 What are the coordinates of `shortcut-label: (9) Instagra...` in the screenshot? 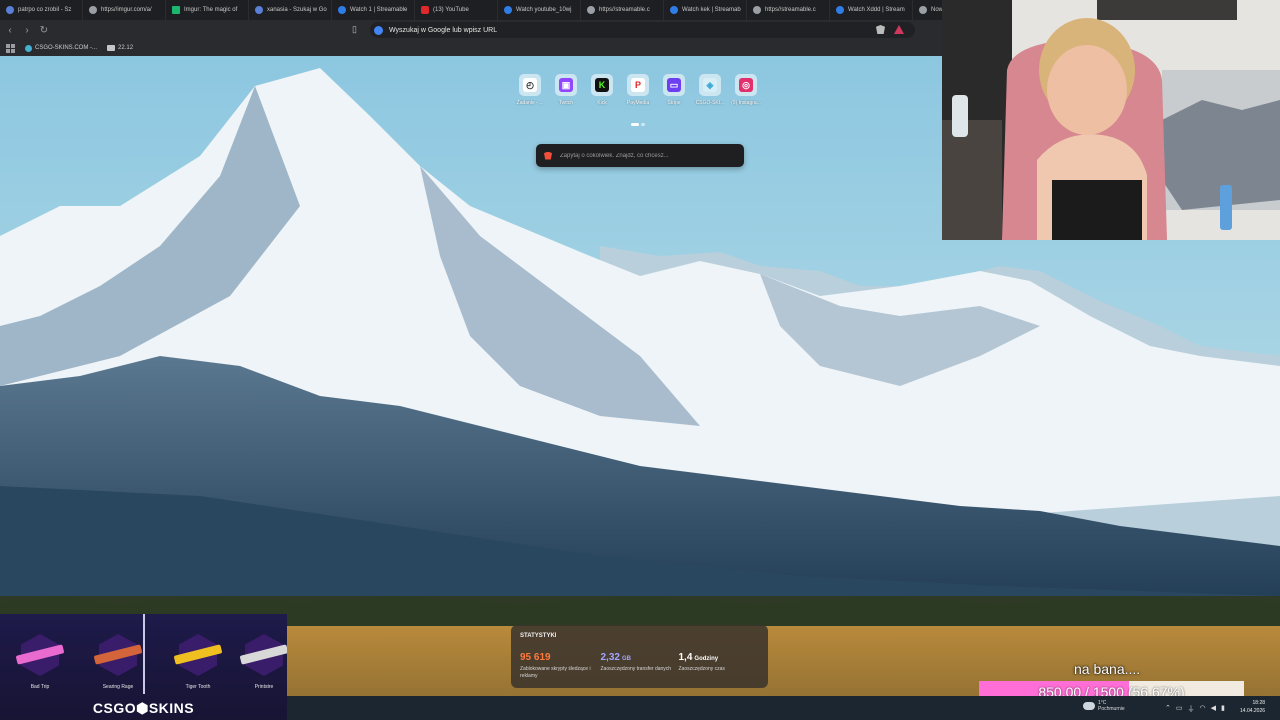 It's located at (746, 103).